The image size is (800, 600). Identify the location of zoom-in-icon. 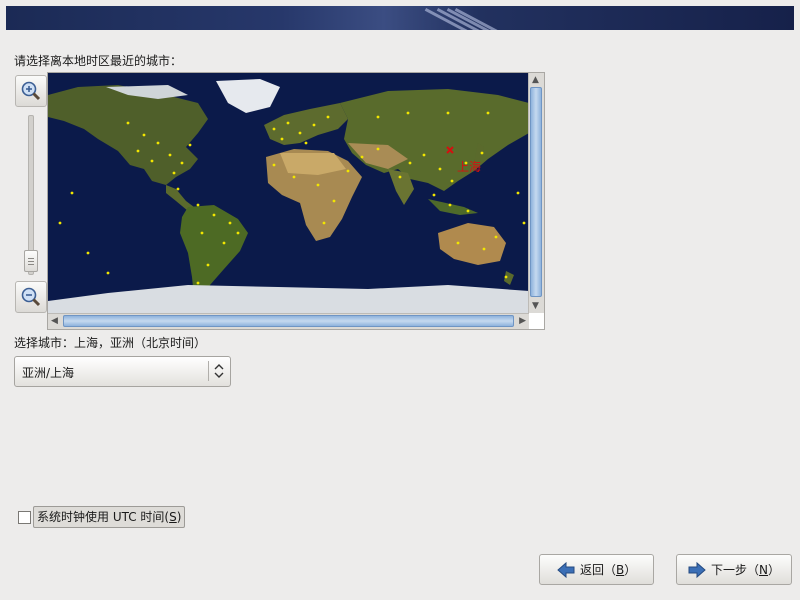
(31, 91).